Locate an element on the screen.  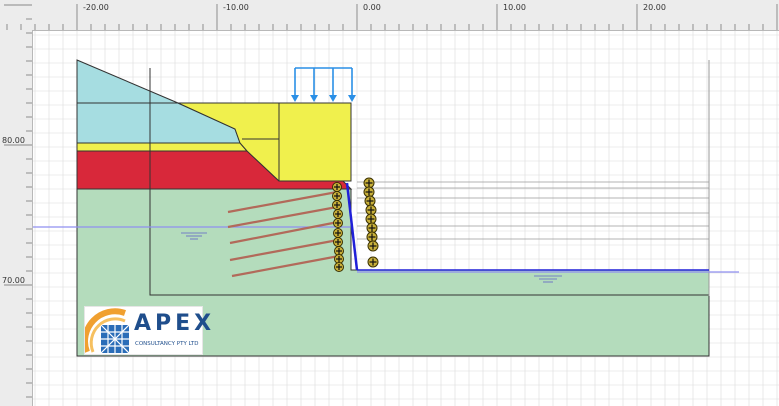
reference-lines is located at coordinates (533, 210).